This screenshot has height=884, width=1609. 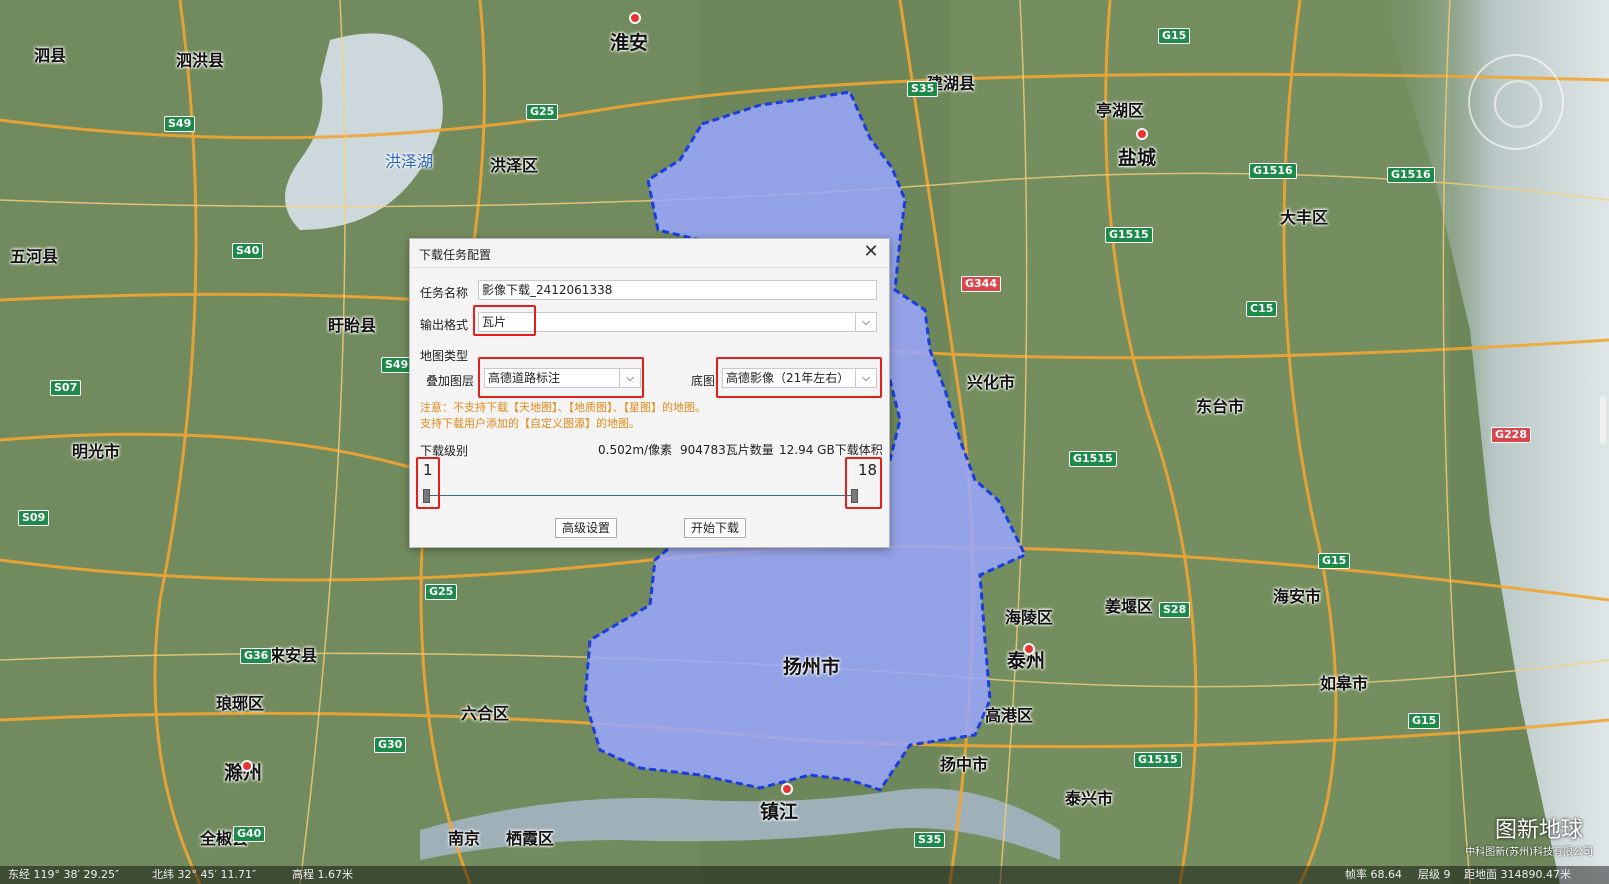 What do you see at coordinates (863, 483) in the screenshot?
I see `level-max-highlight` at bounding box center [863, 483].